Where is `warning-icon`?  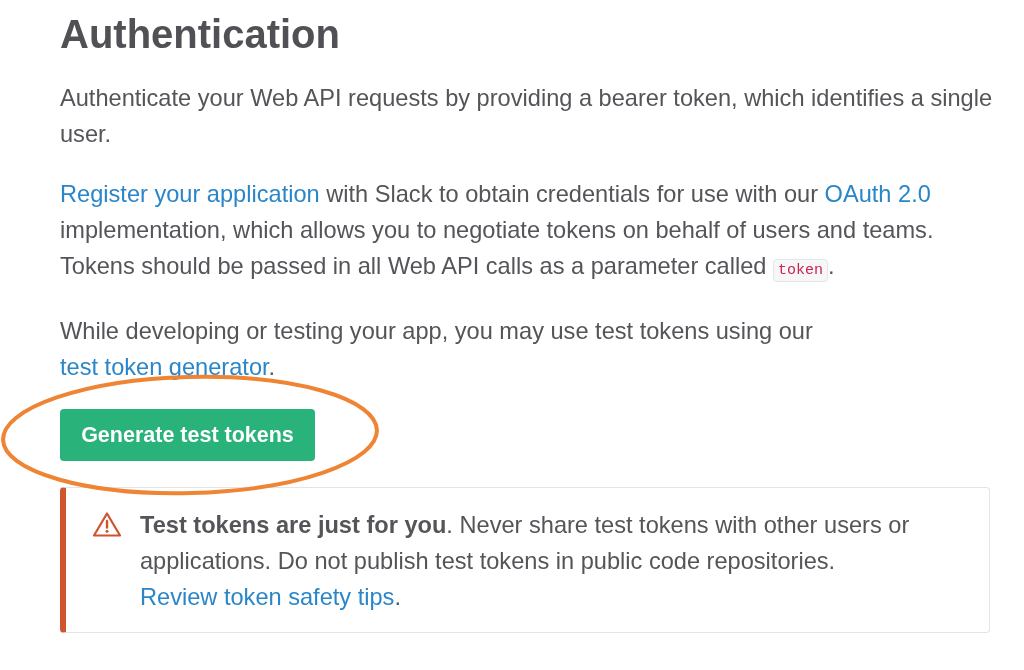
warning-icon is located at coordinates (107, 524).